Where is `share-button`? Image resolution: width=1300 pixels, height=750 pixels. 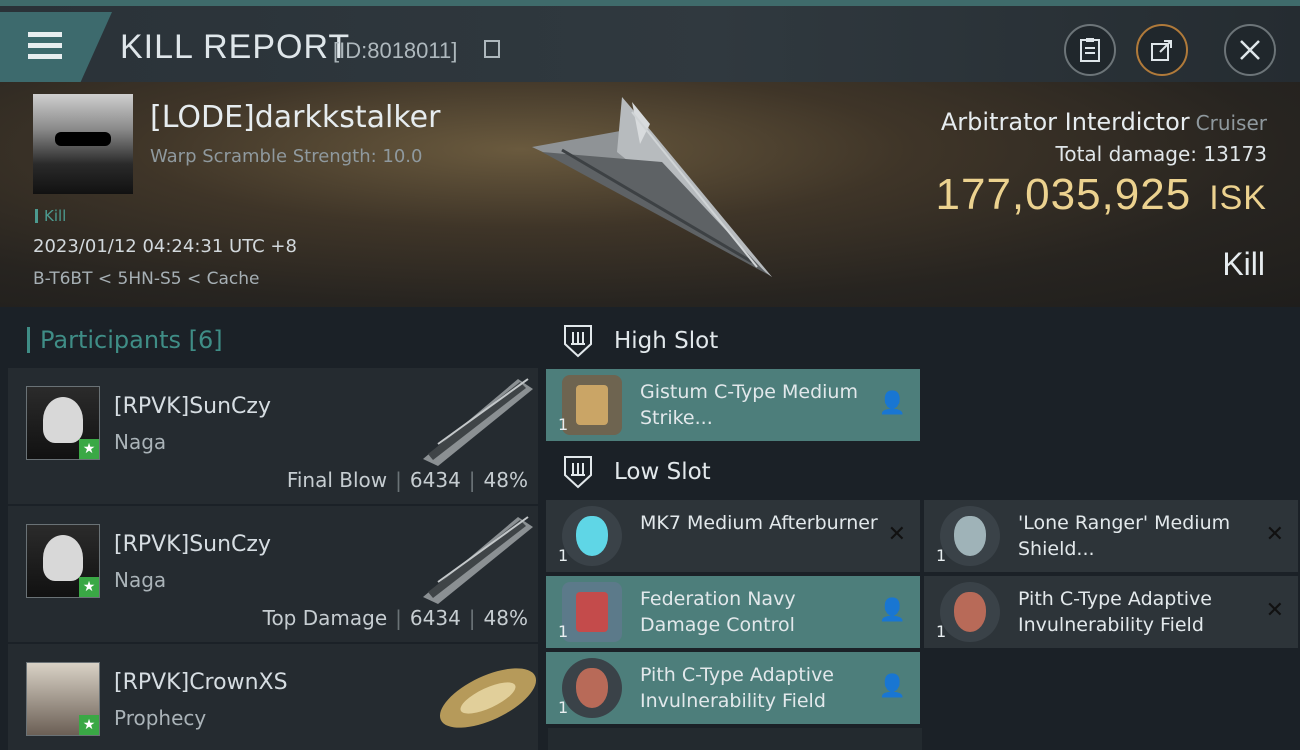
share-button is located at coordinates (1162, 50).